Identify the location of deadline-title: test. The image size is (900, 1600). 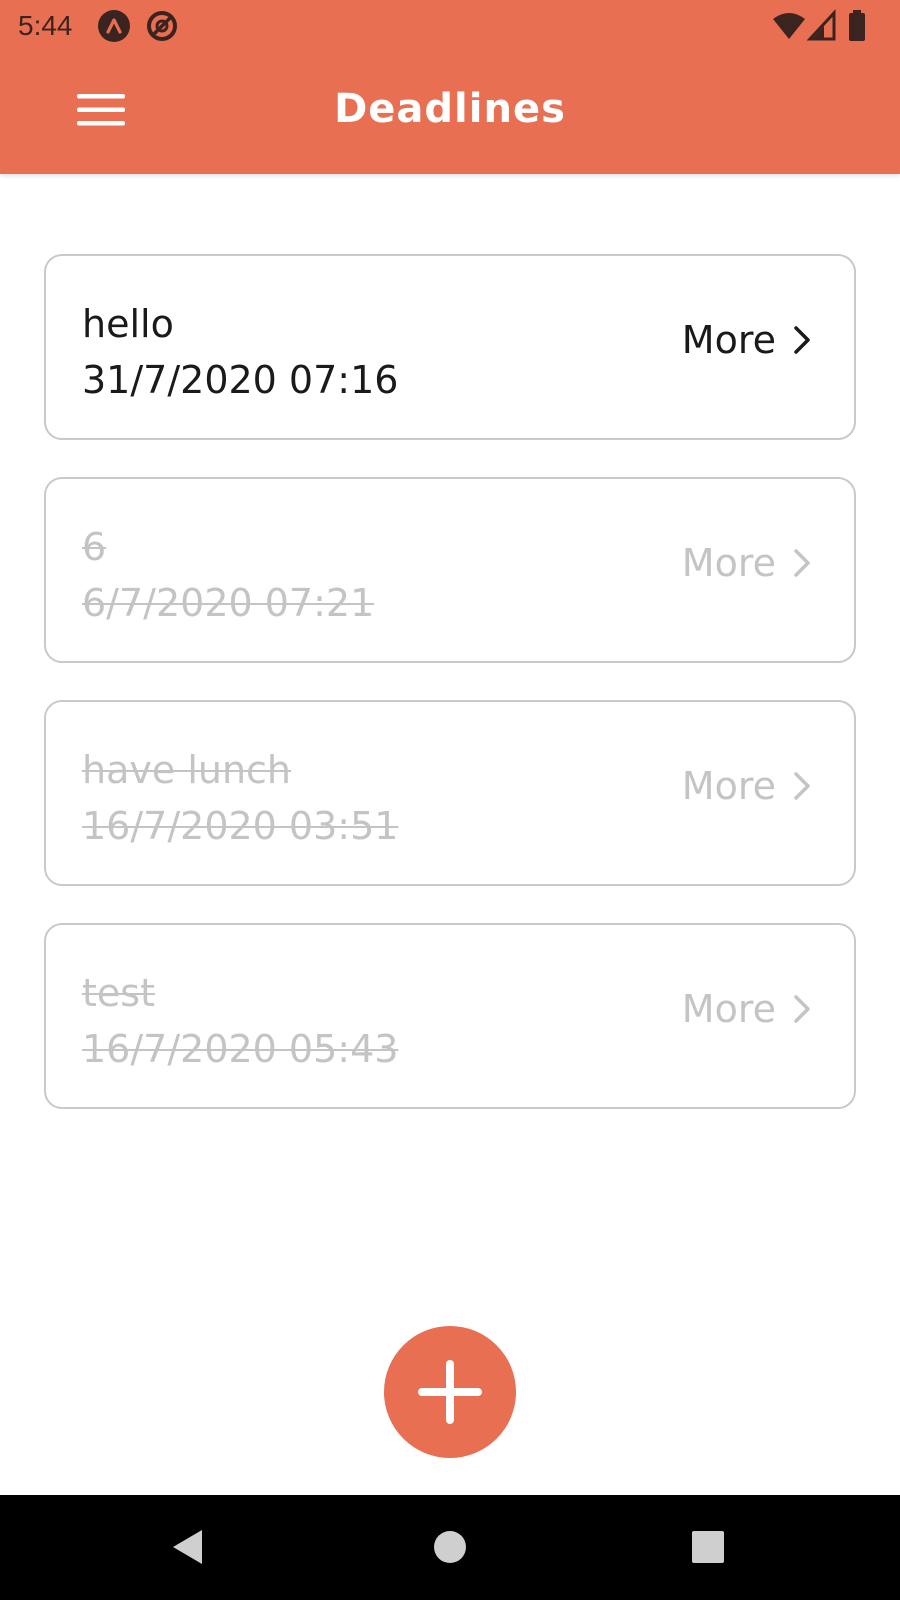
(118, 993).